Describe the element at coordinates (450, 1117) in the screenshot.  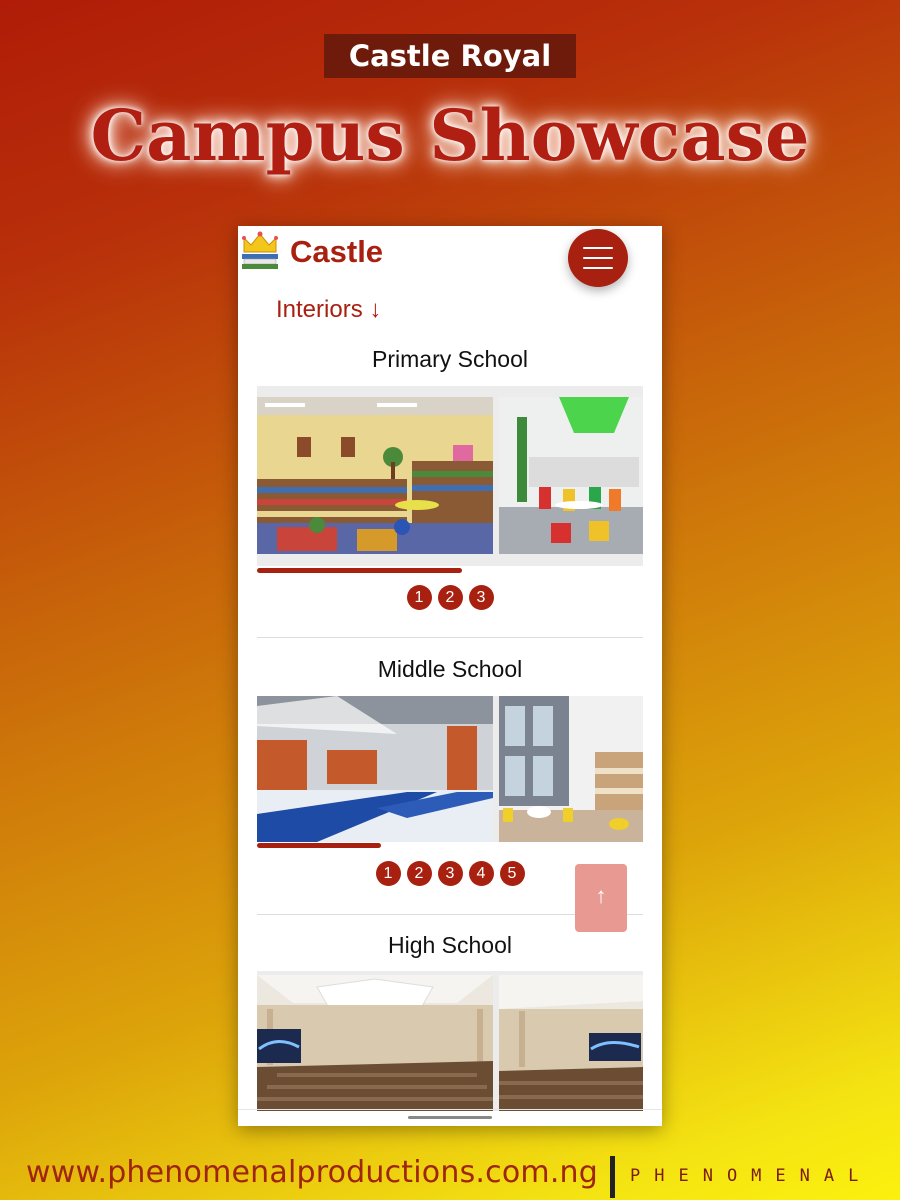
I see `home-indicator` at that location.